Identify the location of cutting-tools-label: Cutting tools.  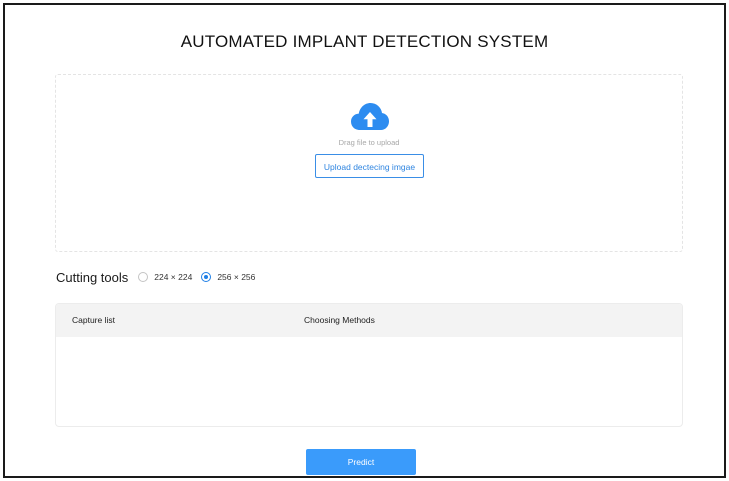
(92, 277).